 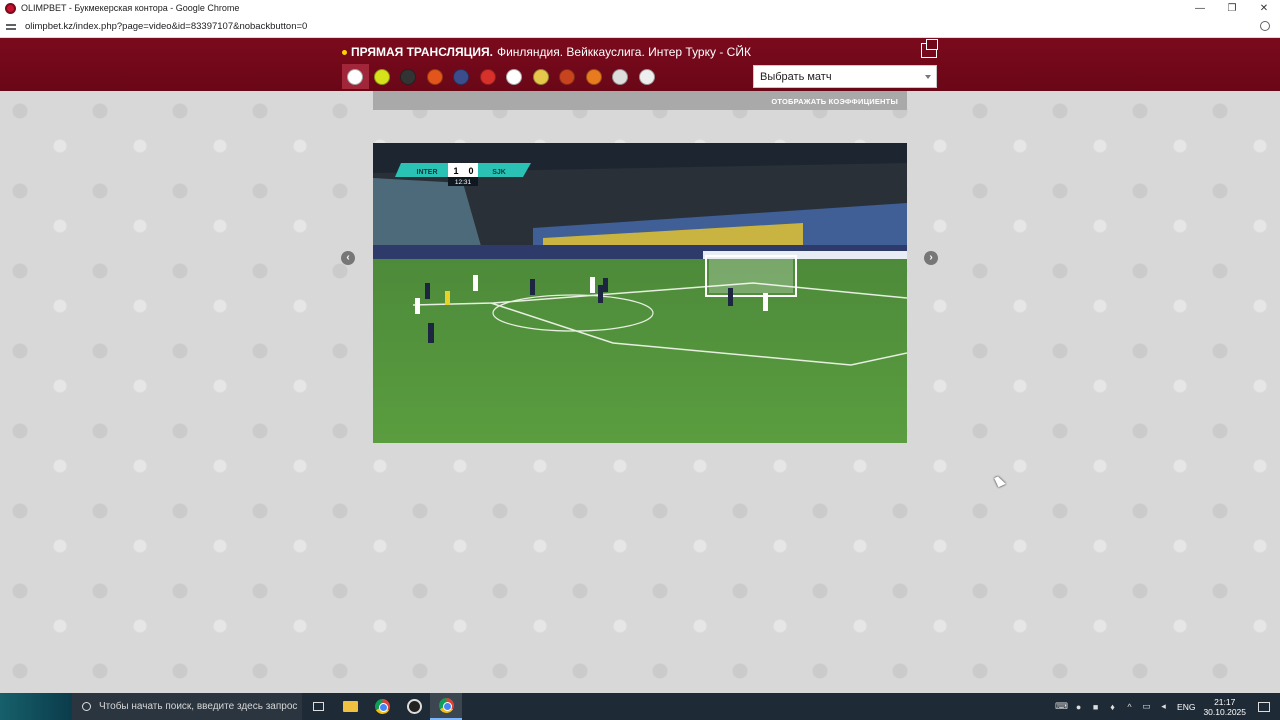 I want to click on darts-icon, so click(x=620, y=76).